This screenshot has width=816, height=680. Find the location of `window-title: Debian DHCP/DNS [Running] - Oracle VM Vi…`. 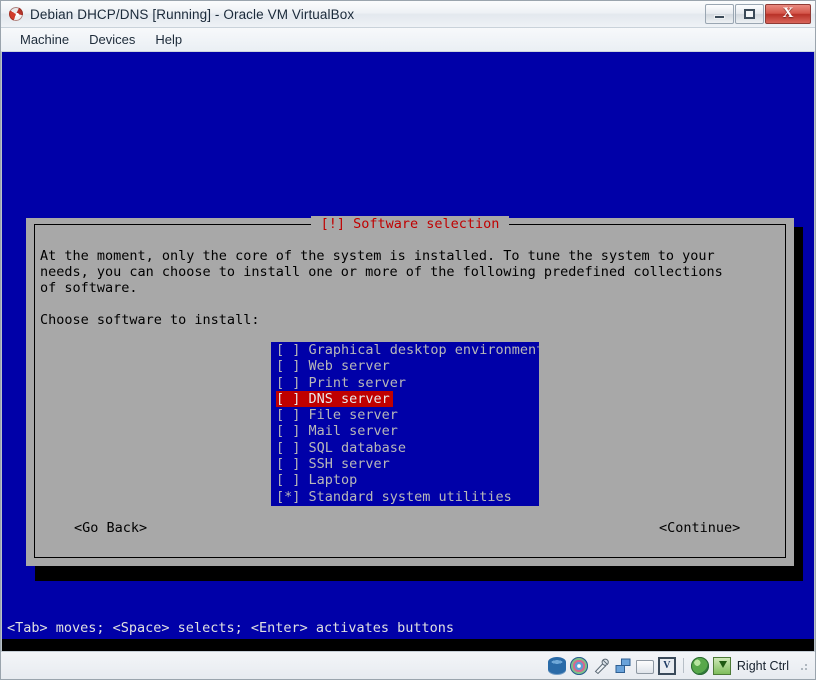

window-title: Debian DHCP/DNS [Running] - Oracle VM Vi… is located at coordinates (192, 14).